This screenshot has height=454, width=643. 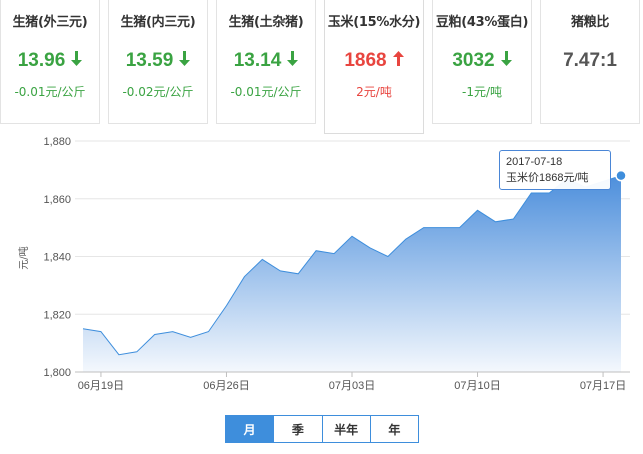 I want to click on card-price: 7.47:1, so click(x=590, y=60).